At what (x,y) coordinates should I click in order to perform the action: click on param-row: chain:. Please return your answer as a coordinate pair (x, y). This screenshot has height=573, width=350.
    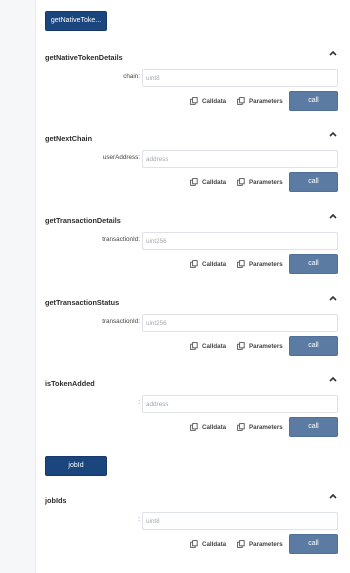
    Looking at the image, I should click on (191, 78).